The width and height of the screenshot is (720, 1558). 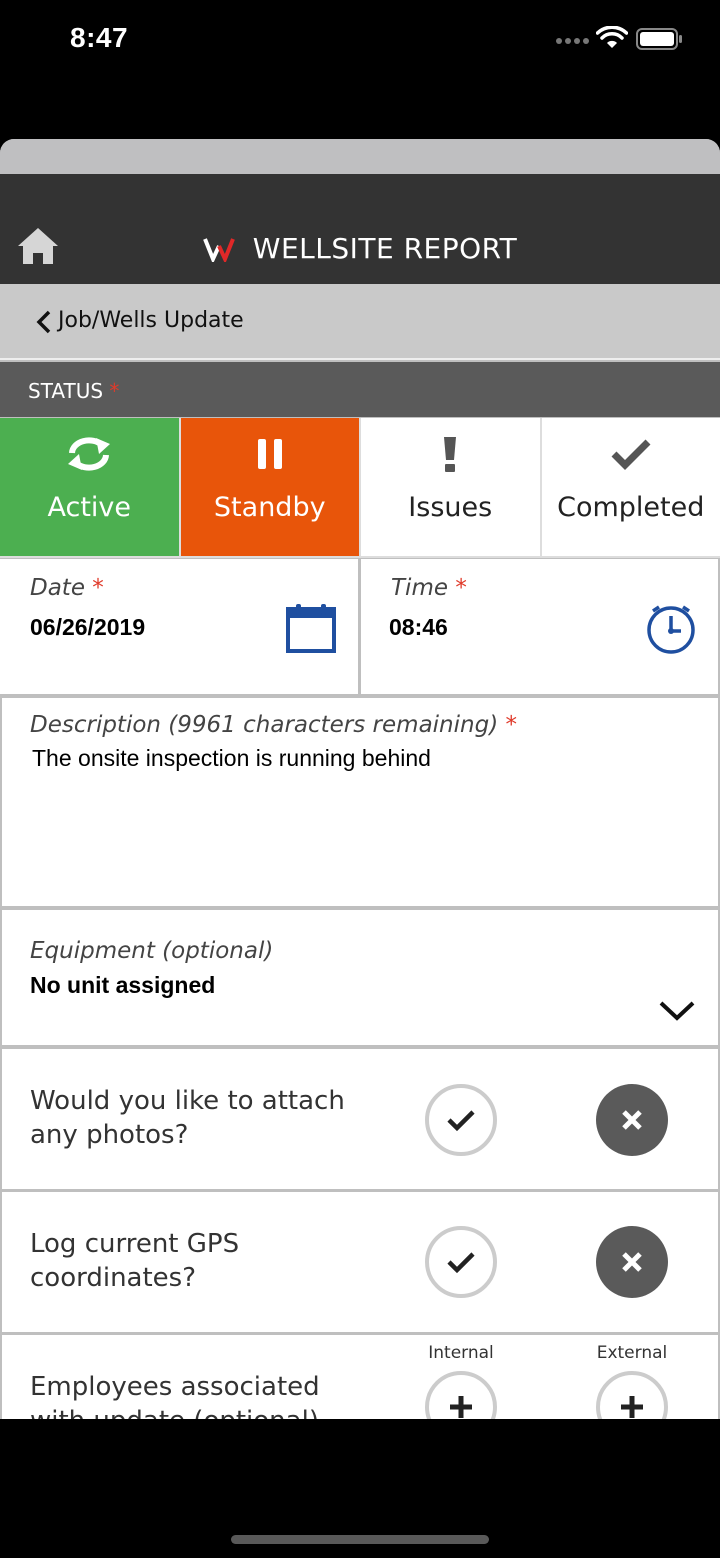 I want to click on status-completed-button: Completed, so click(x=630, y=487).